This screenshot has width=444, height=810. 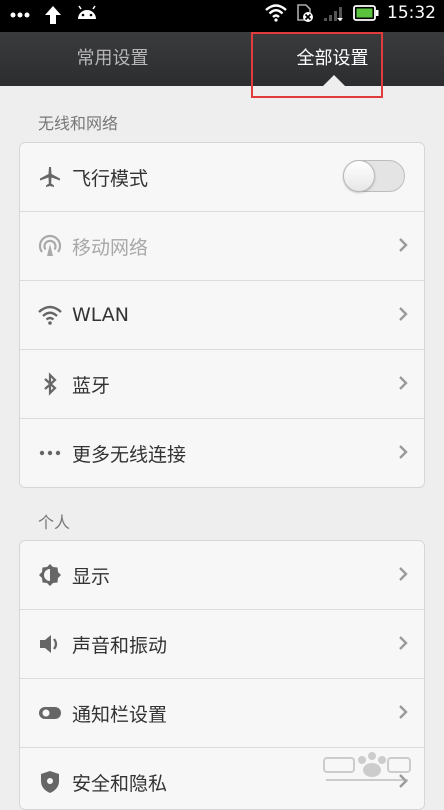 I want to click on toggle-knob, so click(x=359, y=176).